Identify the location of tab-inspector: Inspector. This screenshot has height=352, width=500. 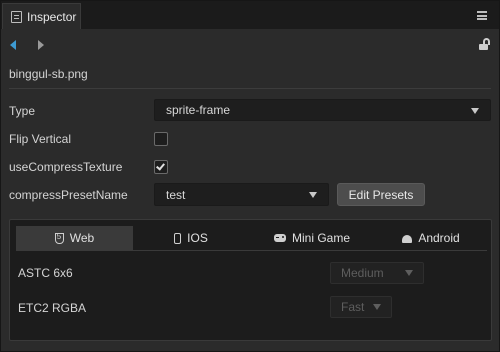
(41, 16).